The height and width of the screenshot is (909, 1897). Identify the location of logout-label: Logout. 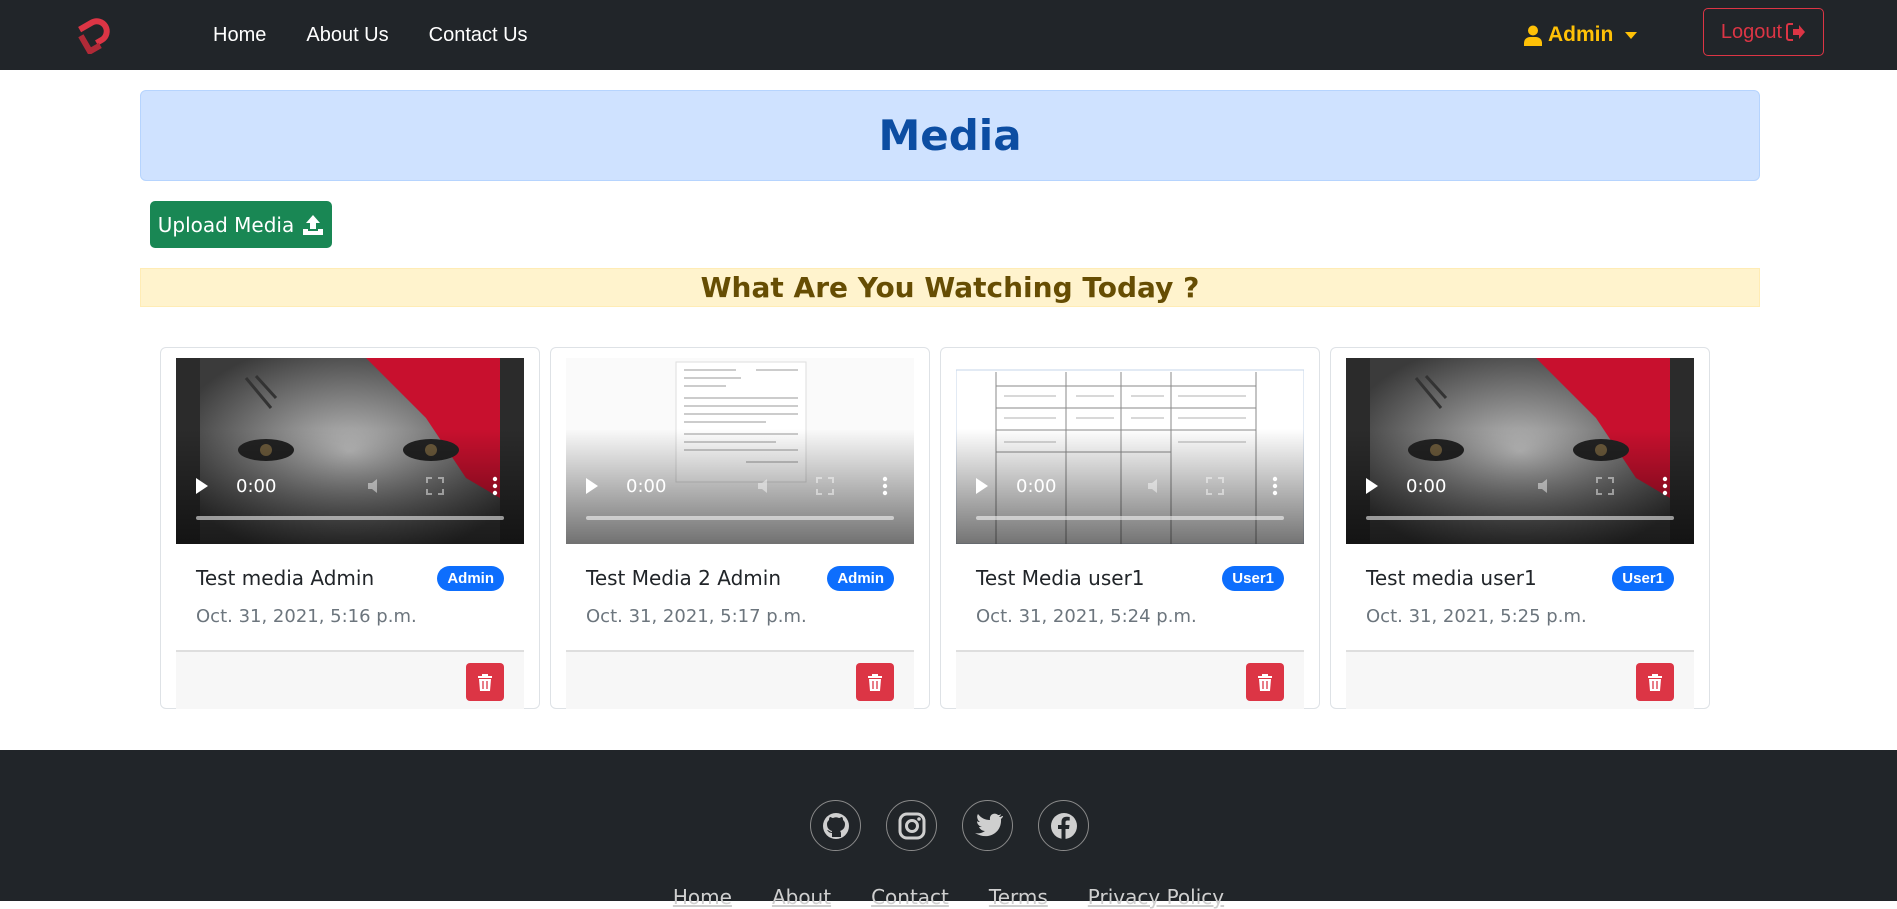
(1751, 31).